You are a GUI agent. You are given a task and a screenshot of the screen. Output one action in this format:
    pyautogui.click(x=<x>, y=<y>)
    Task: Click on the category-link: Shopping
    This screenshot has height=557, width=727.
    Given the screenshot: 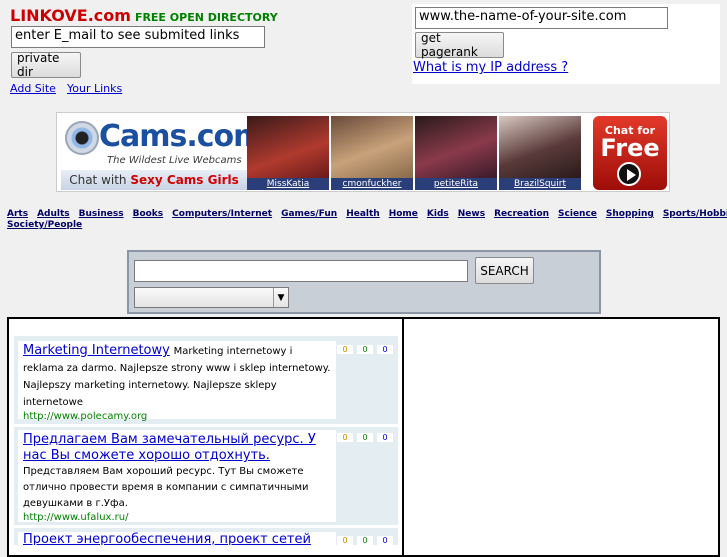 What is the action you would take?
    pyautogui.click(x=630, y=214)
    